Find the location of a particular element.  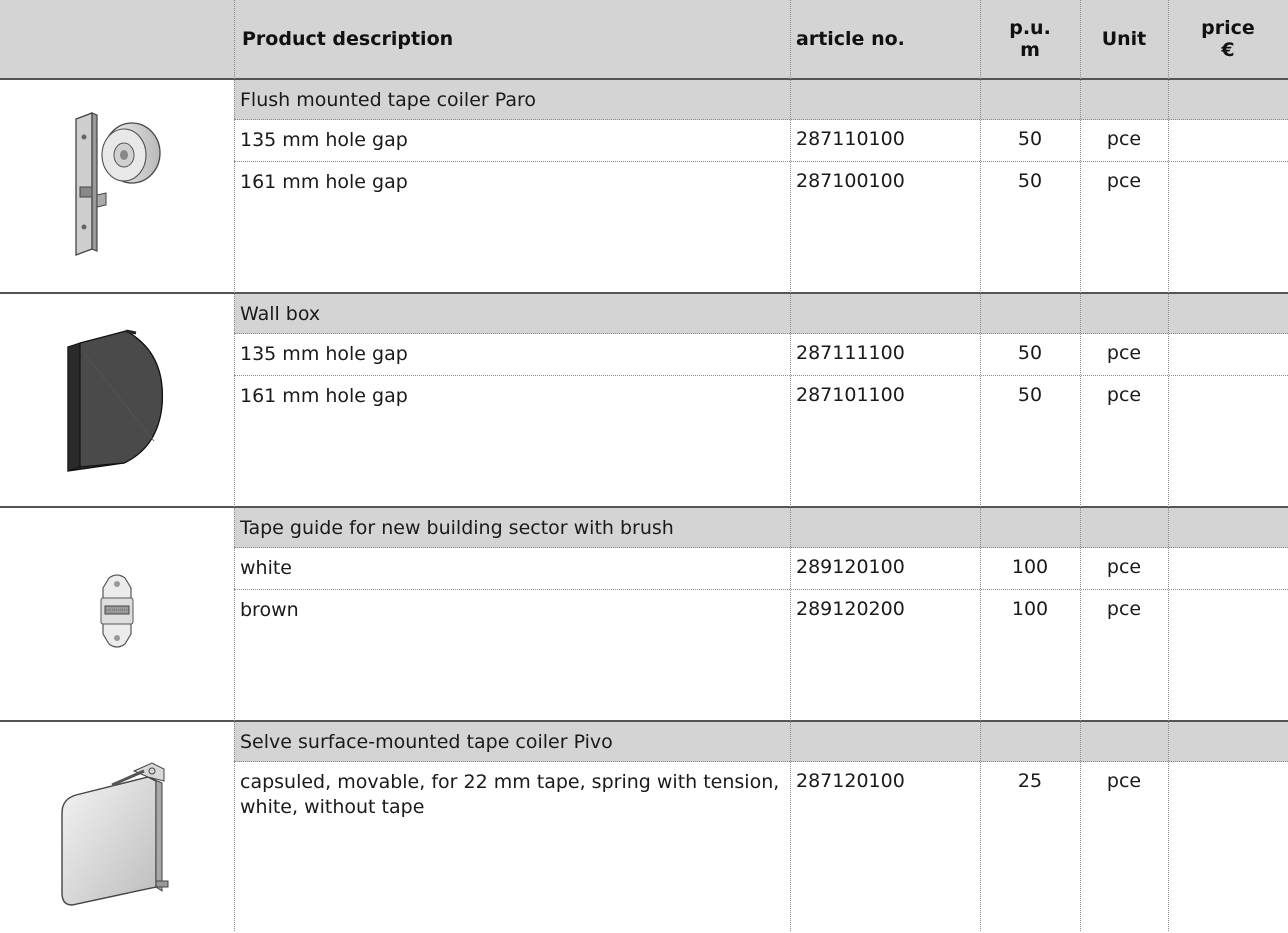

product-image-paro is located at coordinates (117, 186).